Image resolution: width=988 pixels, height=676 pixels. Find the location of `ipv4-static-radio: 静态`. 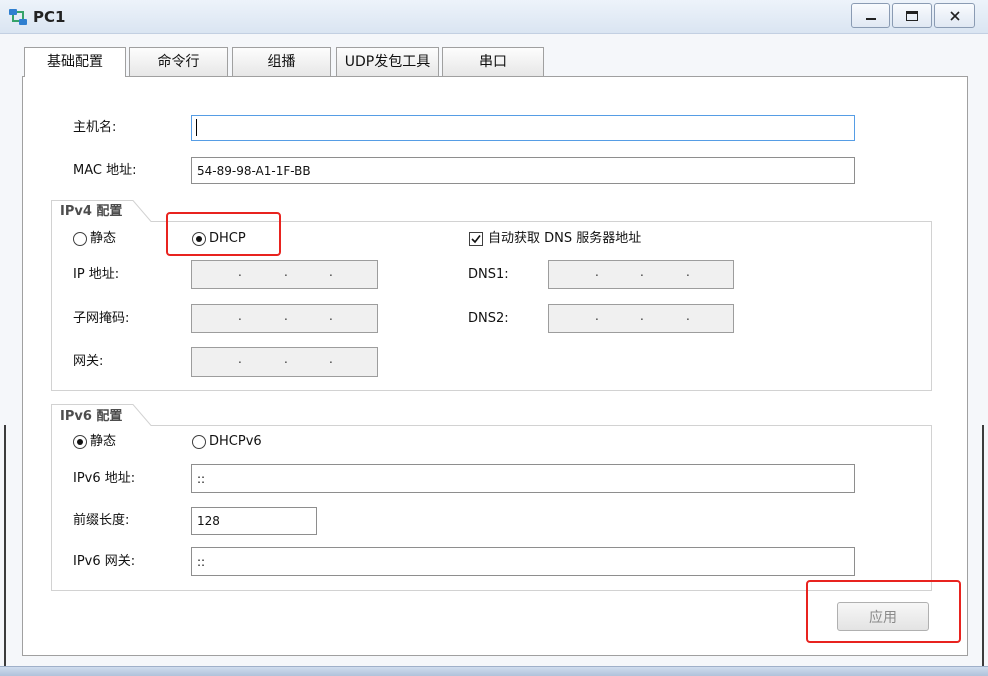

ipv4-static-radio: 静态 is located at coordinates (104, 239).